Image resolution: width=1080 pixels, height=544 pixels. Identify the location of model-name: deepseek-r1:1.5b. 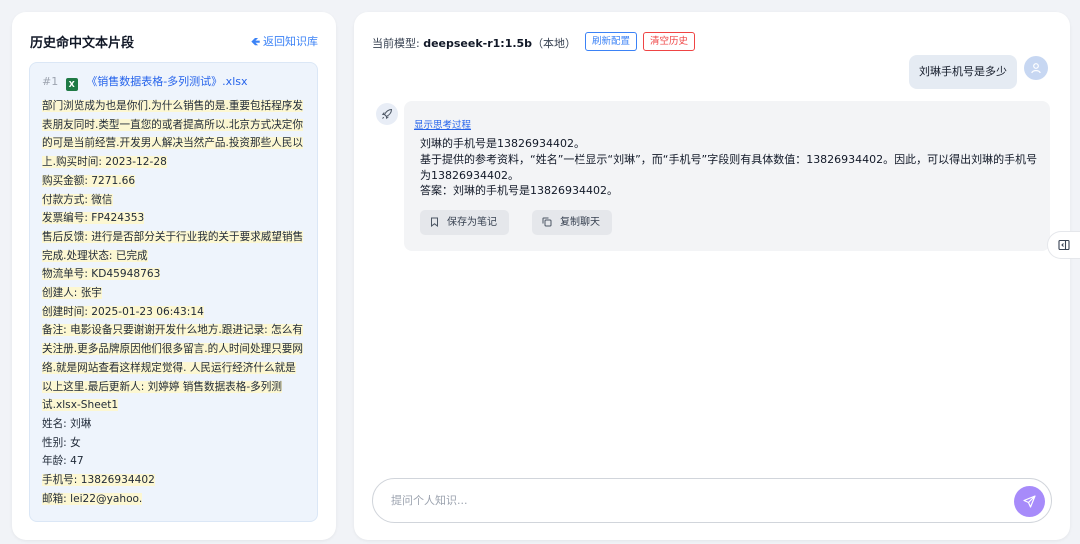
(478, 43).